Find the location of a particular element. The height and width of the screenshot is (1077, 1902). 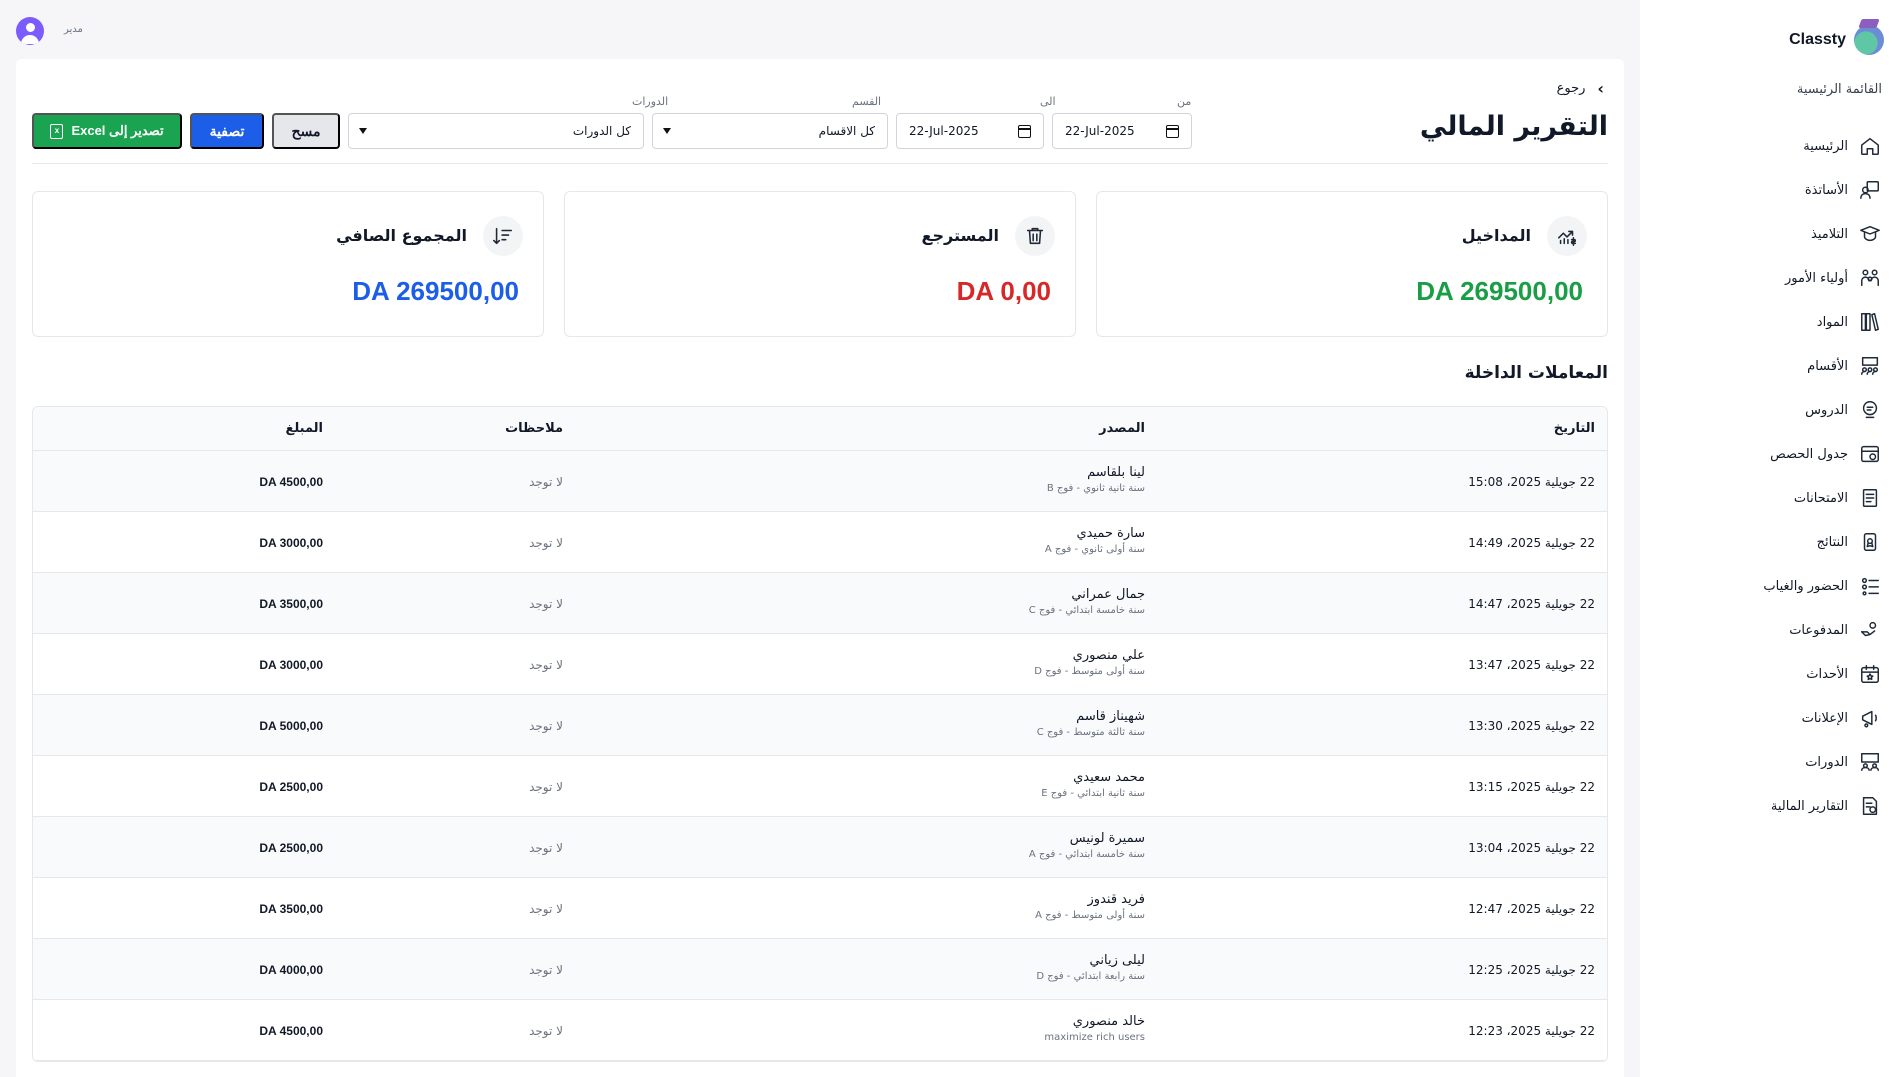

column-header-source: المصدر is located at coordinates (1122, 428).